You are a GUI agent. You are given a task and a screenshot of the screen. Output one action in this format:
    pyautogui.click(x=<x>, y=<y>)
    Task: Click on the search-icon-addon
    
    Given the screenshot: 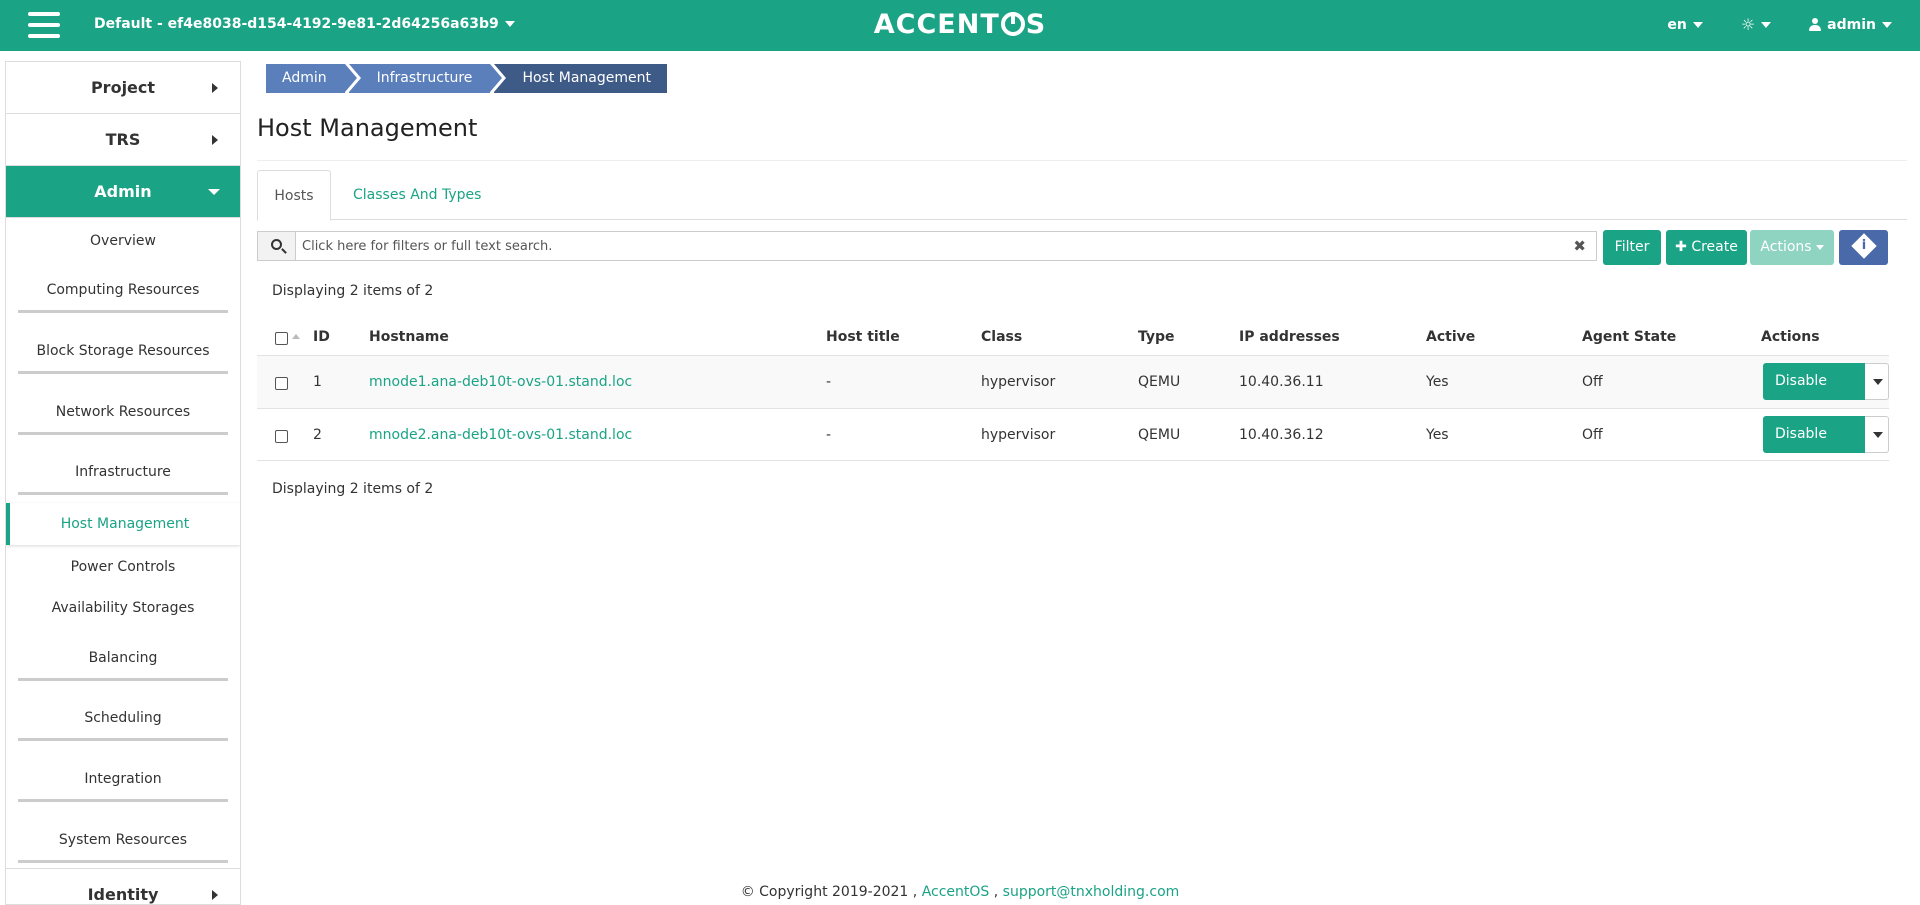 What is the action you would take?
    pyautogui.click(x=277, y=246)
    